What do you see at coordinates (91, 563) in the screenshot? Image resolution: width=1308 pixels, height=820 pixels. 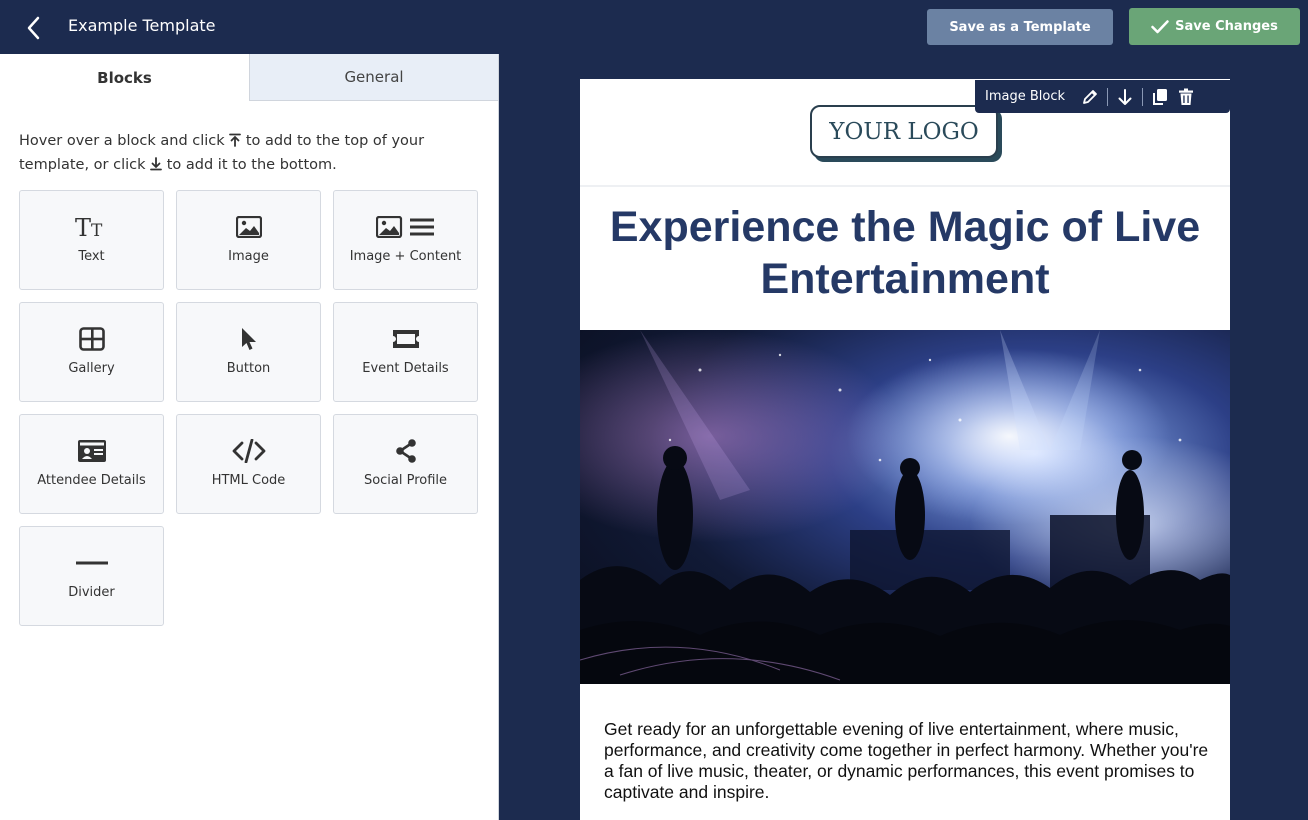 I see `divider-icon` at bounding box center [91, 563].